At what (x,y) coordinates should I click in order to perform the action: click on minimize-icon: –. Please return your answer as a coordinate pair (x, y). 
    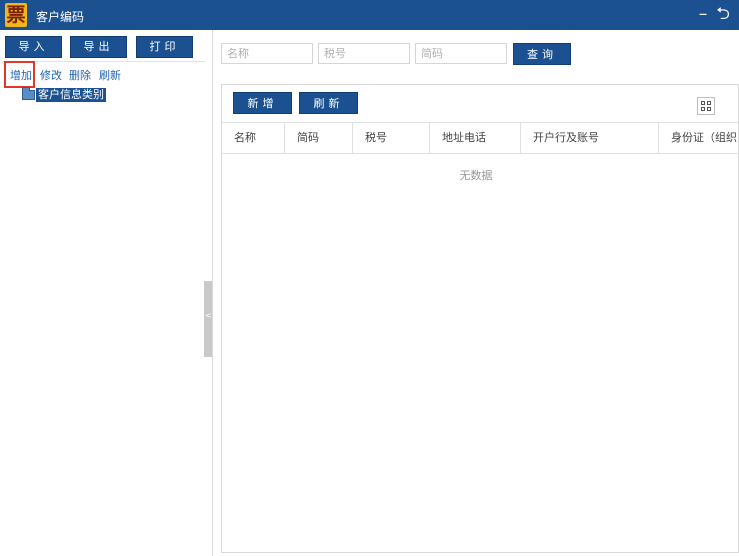
    Looking at the image, I should click on (703, 14).